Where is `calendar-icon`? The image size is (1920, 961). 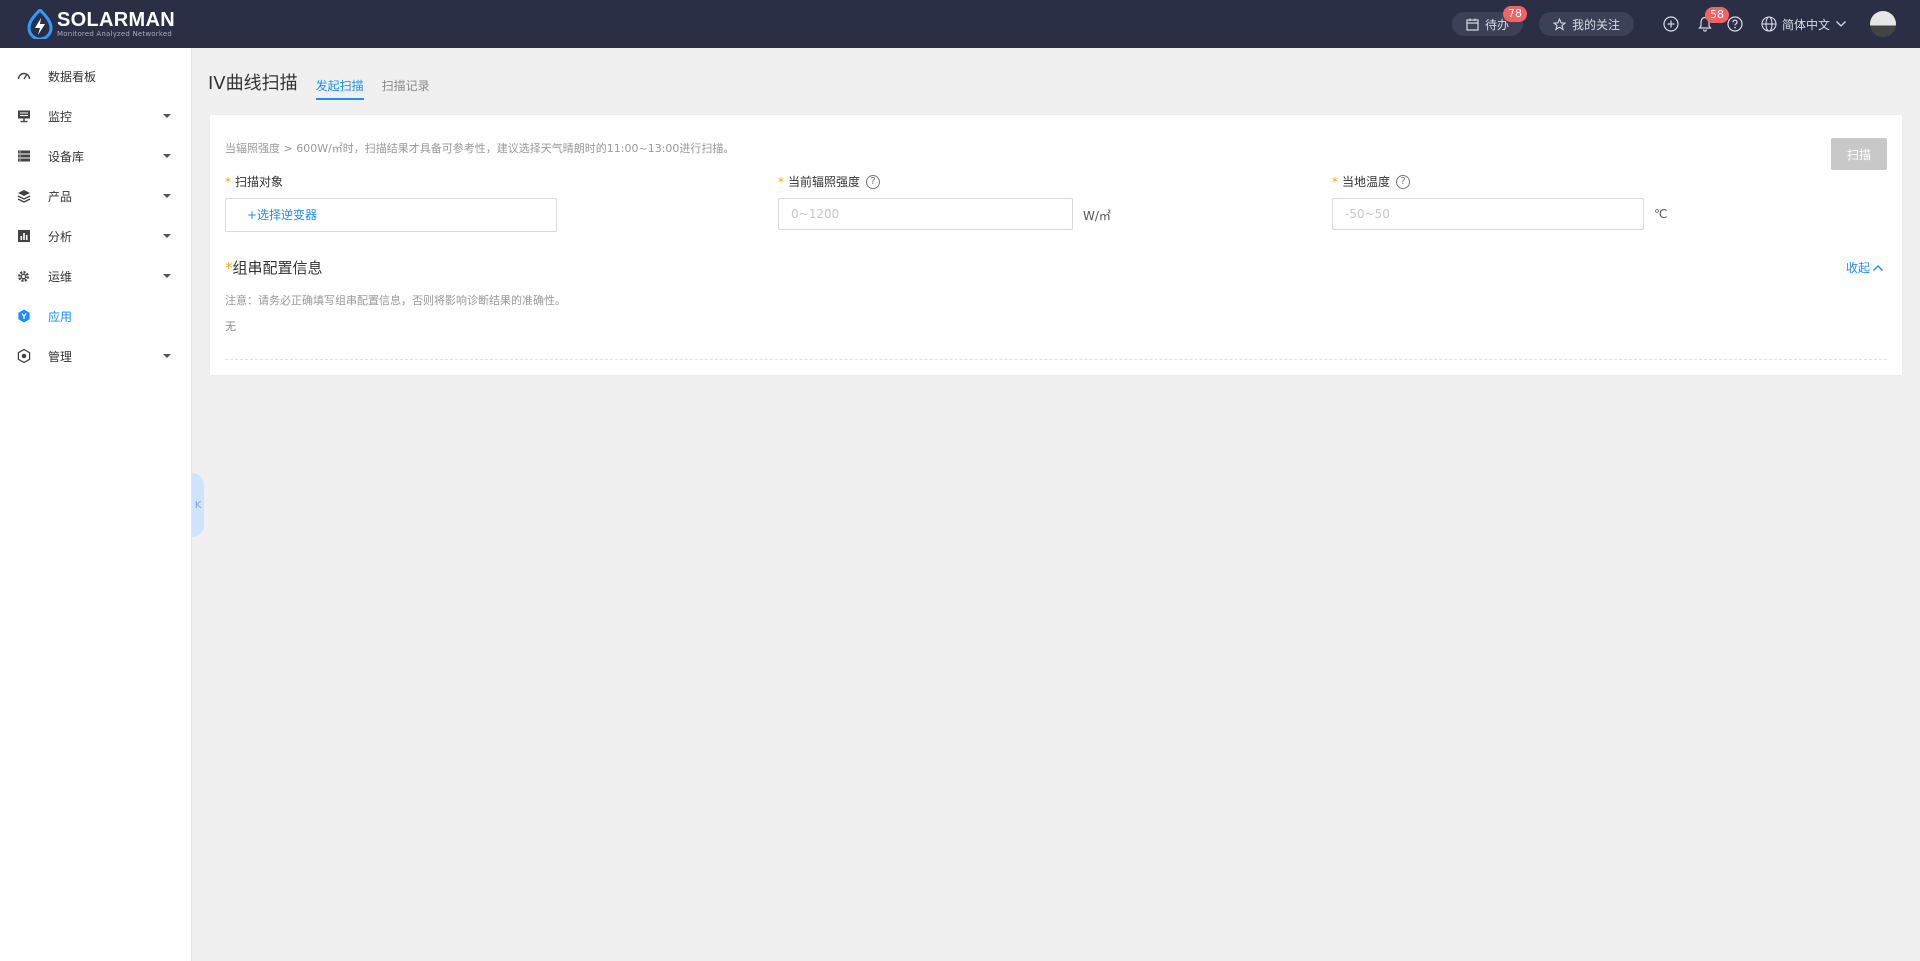 calendar-icon is located at coordinates (1472, 24).